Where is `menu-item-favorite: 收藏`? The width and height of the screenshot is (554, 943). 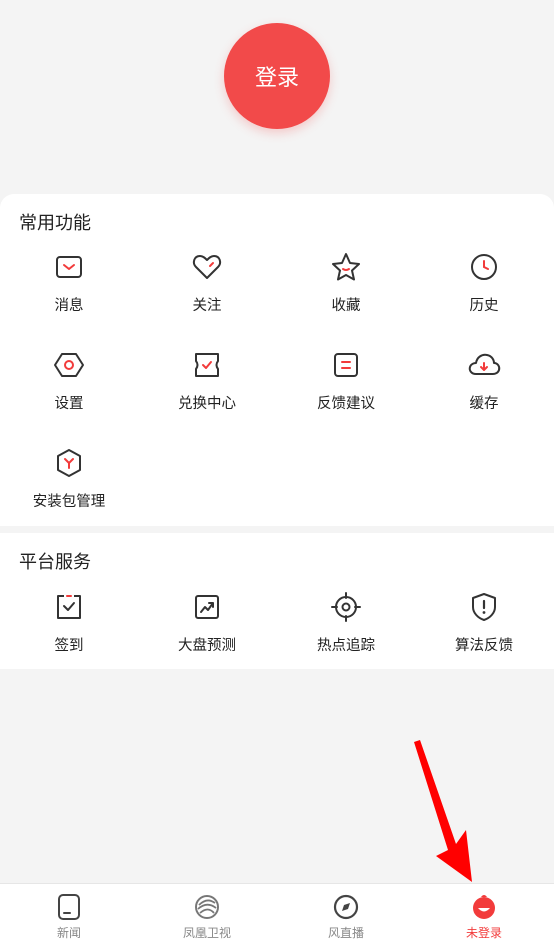 menu-item-favorite: 收藏 is located at coordinates (346, 295).